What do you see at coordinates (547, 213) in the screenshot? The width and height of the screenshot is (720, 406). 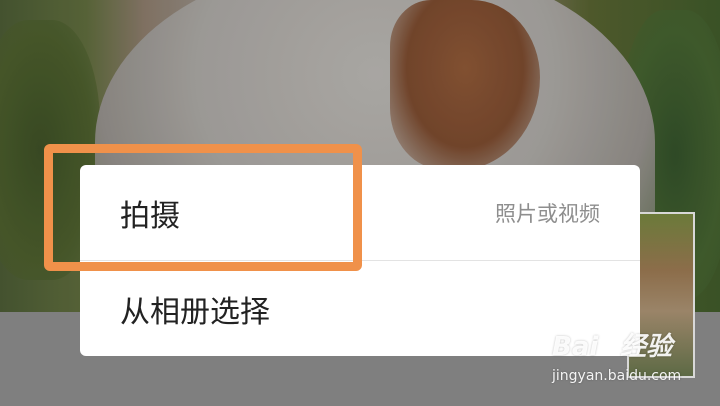 I see `menu-item-capture-hint: 照片或视频` at bounding box center [547, 213].